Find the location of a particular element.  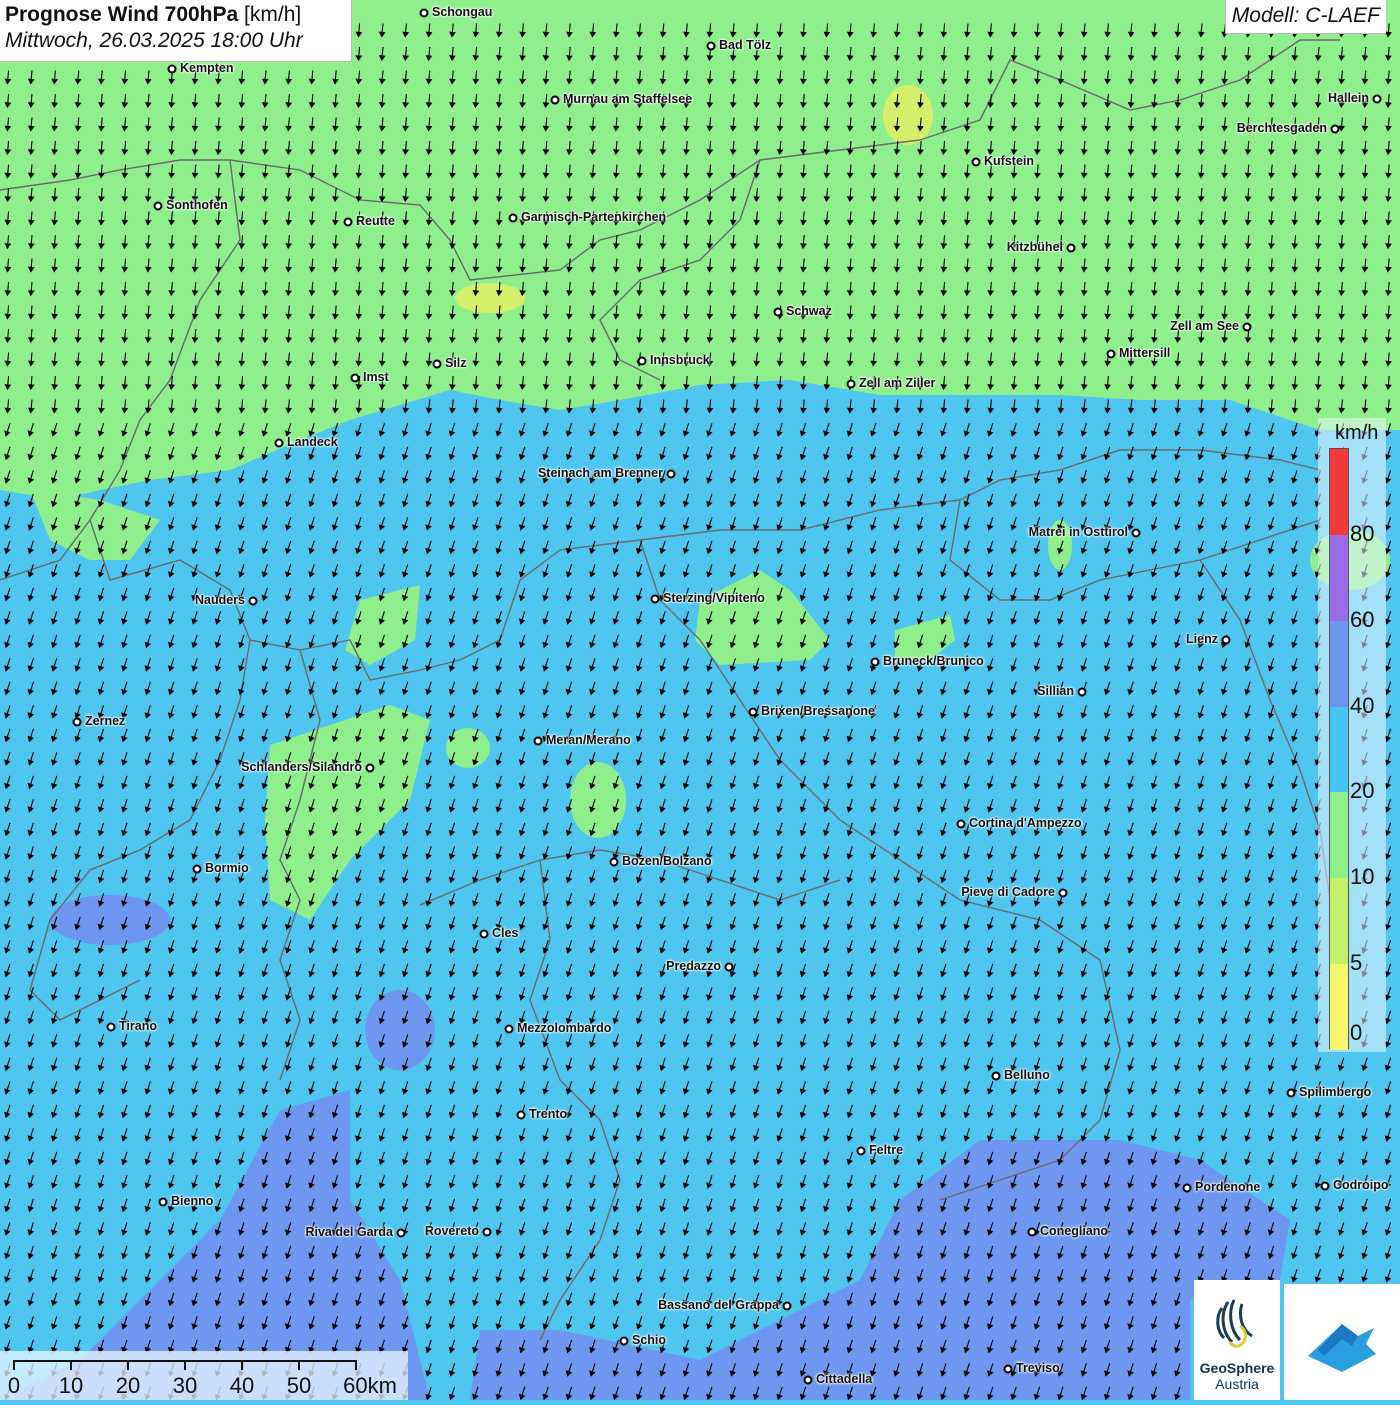

wind-field-yellow-patch1 is located at coordinates (490, 298).